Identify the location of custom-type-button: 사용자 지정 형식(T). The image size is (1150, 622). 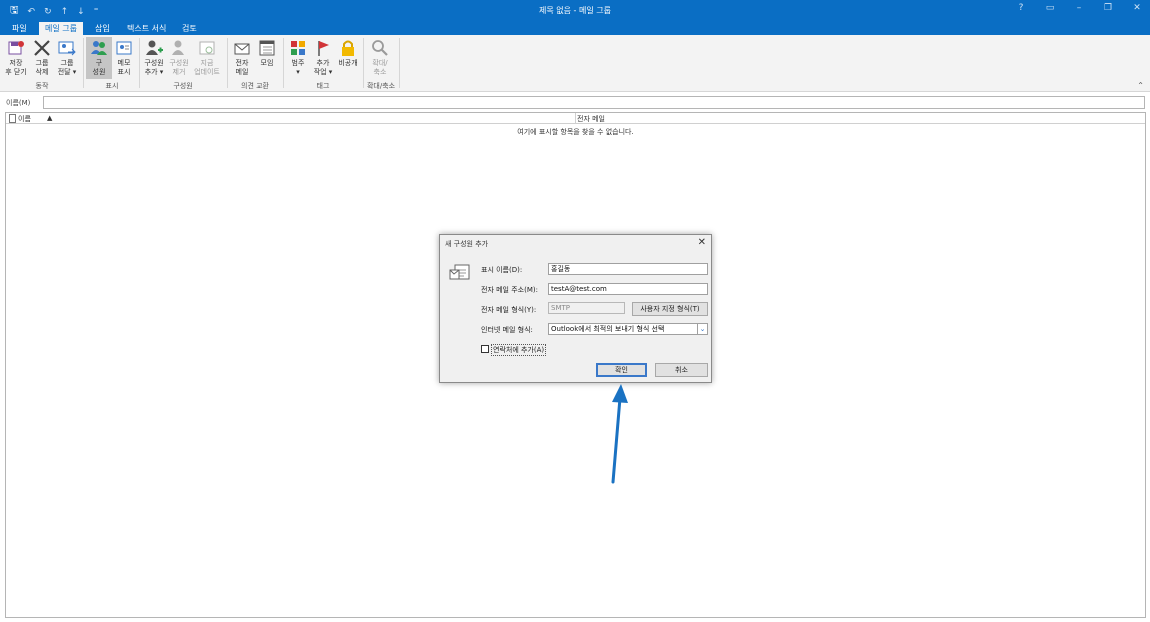
(670, 309).